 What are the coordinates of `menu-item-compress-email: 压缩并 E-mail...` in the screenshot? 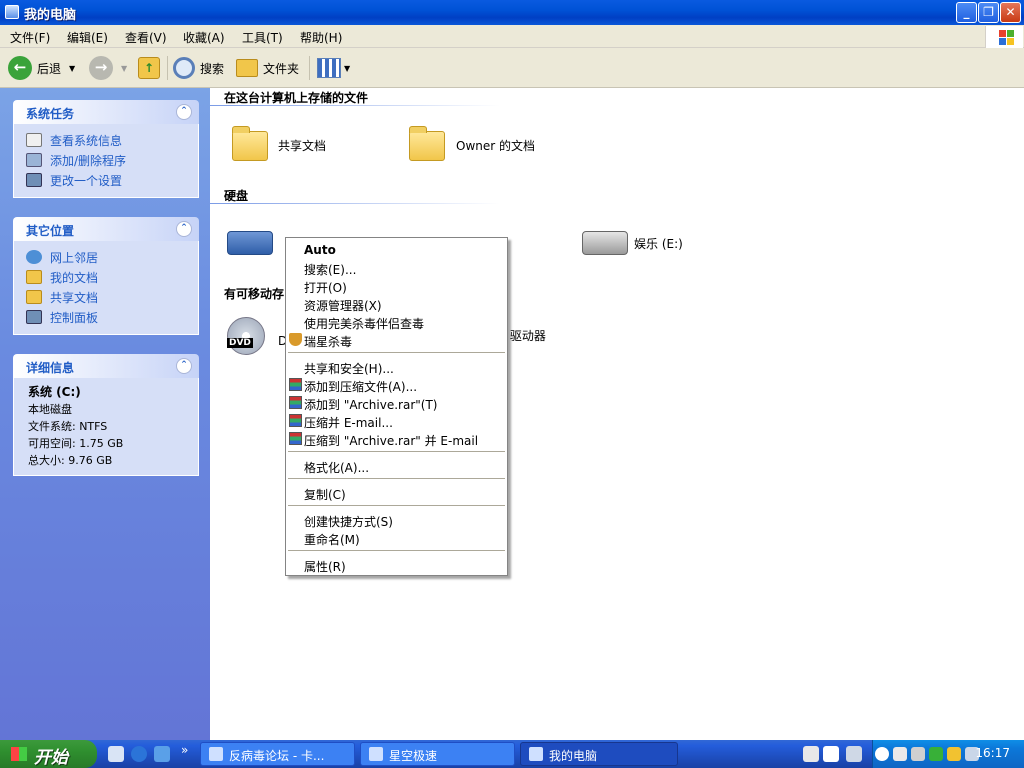 It's located at (348, 422).